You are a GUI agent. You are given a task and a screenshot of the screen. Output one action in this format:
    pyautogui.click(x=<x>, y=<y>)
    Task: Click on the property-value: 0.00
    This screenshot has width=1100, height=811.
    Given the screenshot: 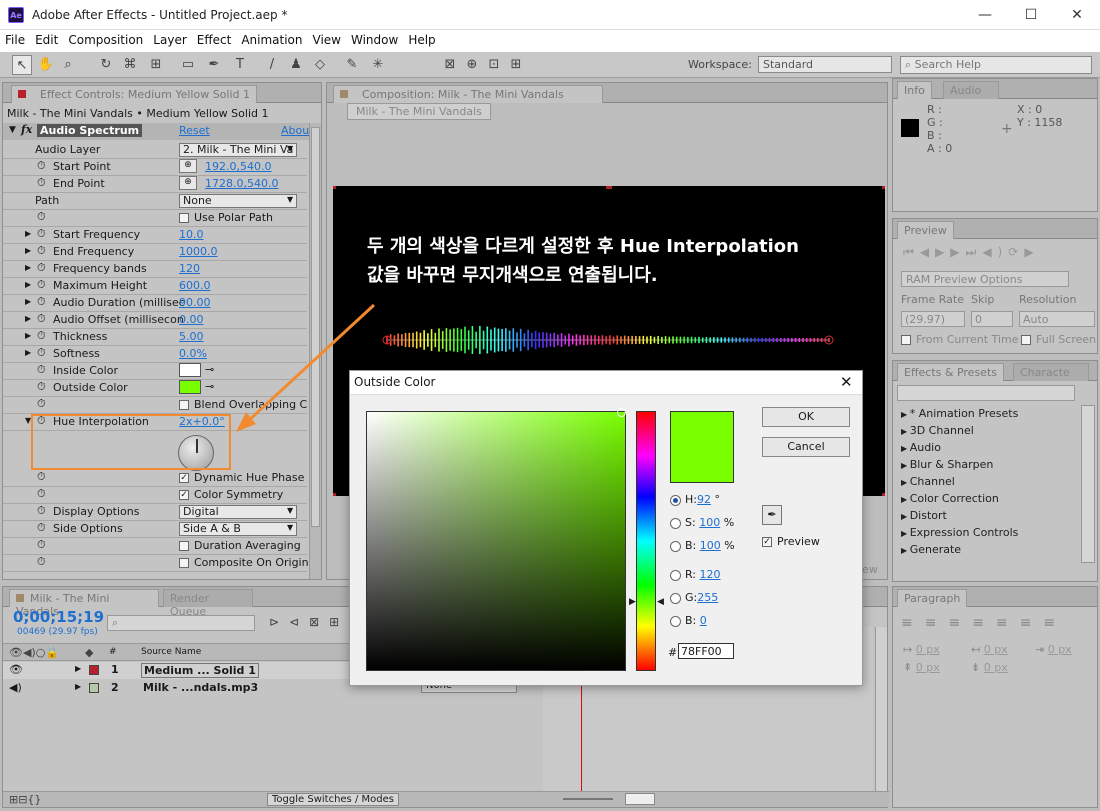 What is the action you would take?
    pyautogui.click(x=191, y=319)
    